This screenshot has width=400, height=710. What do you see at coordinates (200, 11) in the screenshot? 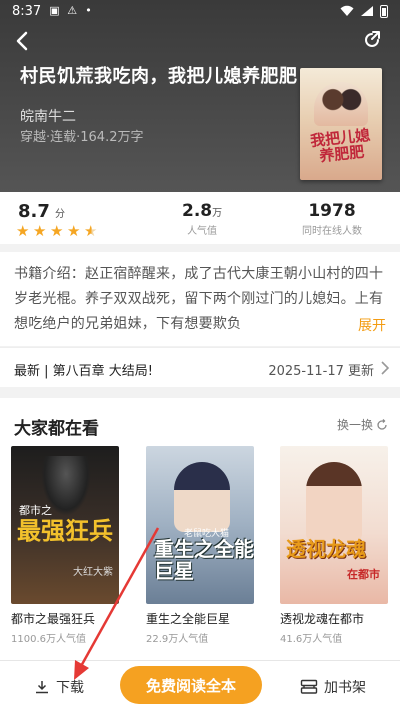
I see `status-bar: 8:37 ▣ ⚠ •` at bounding box center [200, 11].